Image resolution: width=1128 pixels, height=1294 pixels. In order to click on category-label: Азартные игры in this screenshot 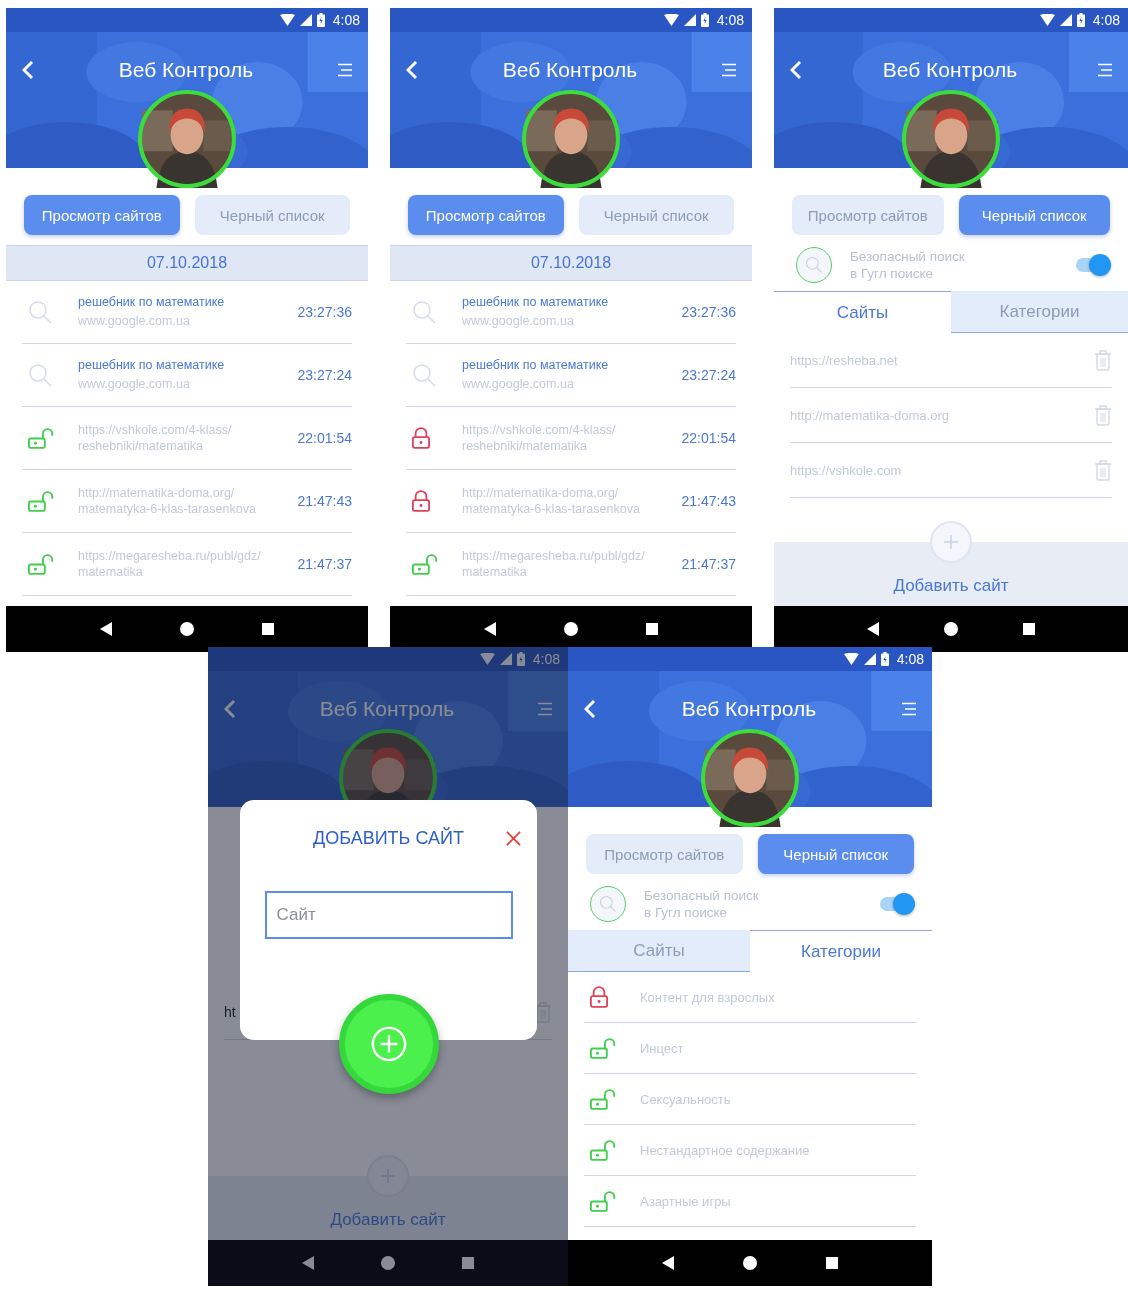, I will do `click(685, 1201)`.